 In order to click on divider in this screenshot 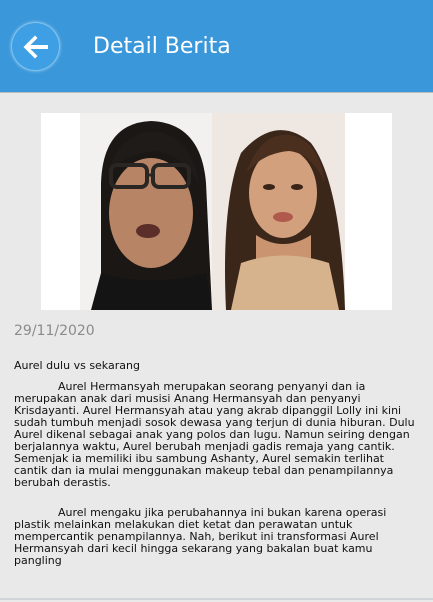, I will do `click(216, 599)`.